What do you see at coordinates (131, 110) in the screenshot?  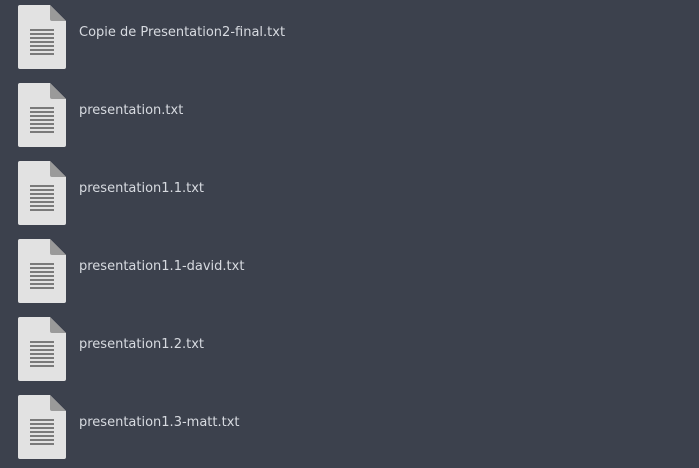 I see `file-name: presentation.txt` at bounding box center [131, 110].